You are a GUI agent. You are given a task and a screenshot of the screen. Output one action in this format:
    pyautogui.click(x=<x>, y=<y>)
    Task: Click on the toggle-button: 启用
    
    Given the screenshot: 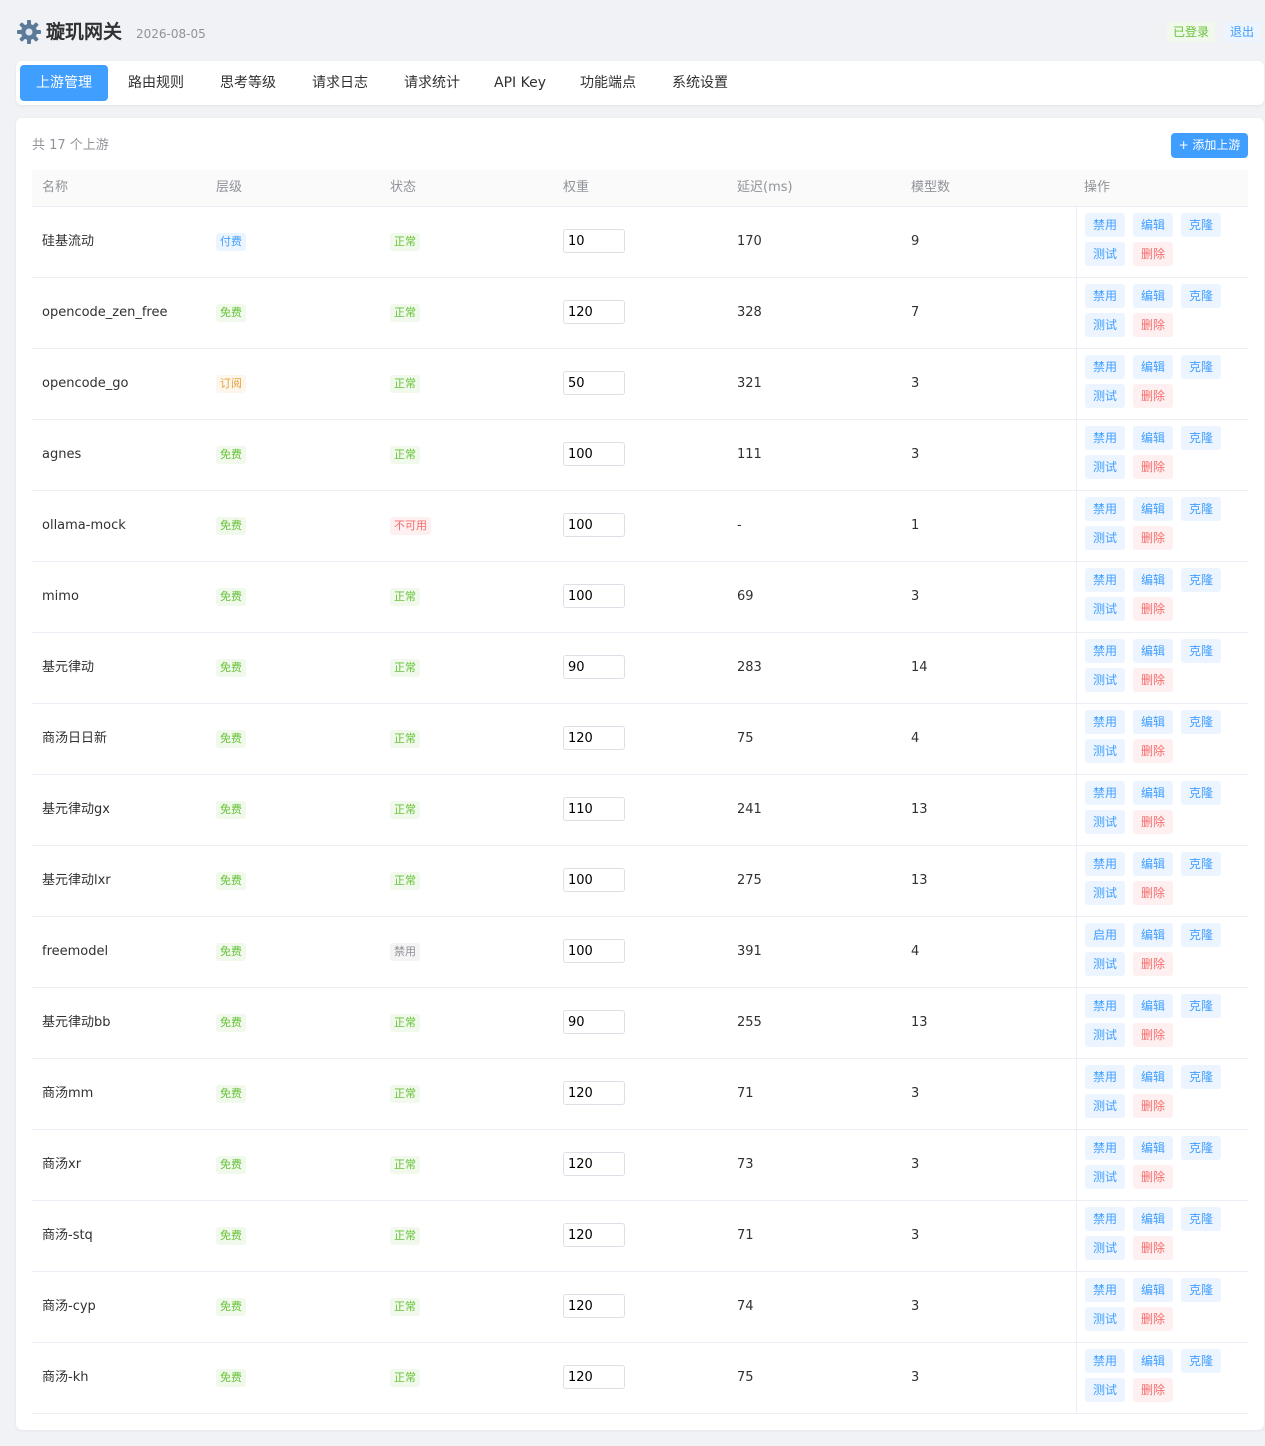 What is the action you would take?
    pyautogui.click(x=1105, y=935)
    